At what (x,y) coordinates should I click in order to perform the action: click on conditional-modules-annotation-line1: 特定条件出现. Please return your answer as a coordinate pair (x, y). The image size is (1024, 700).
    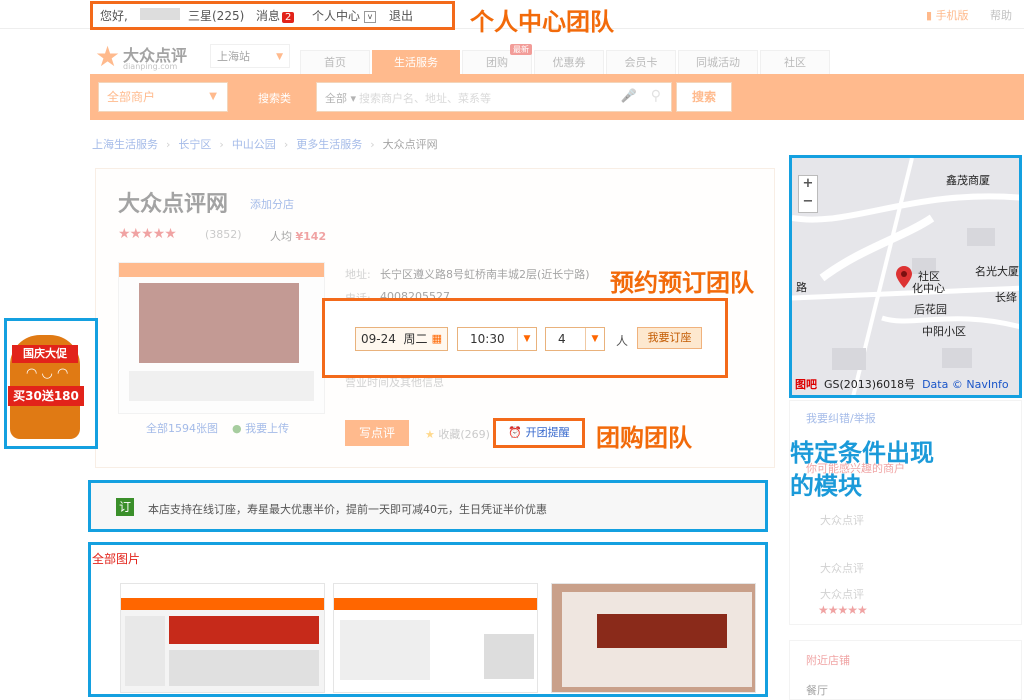
    Looking at the image, I should click on (862, 453).